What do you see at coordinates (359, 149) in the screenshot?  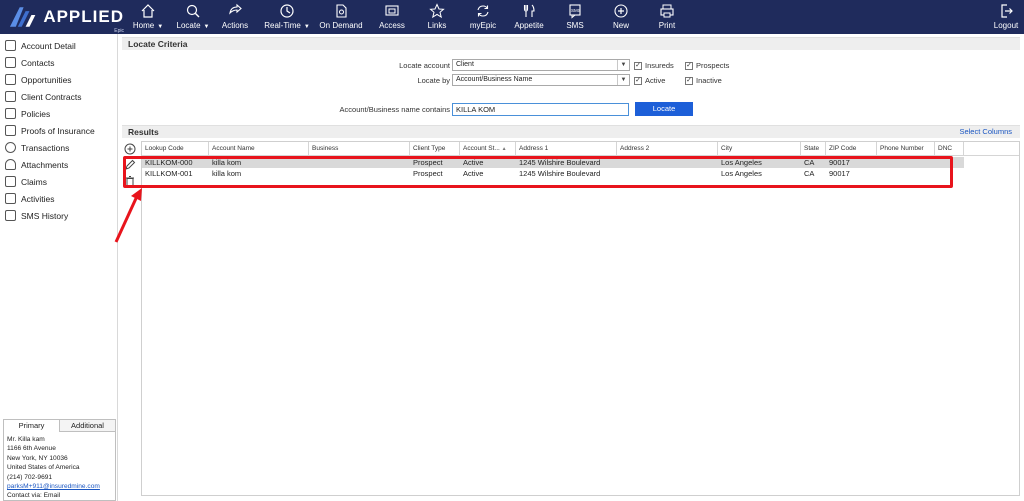 I see `column-header-business: Business` at bounding box center [359, 149].